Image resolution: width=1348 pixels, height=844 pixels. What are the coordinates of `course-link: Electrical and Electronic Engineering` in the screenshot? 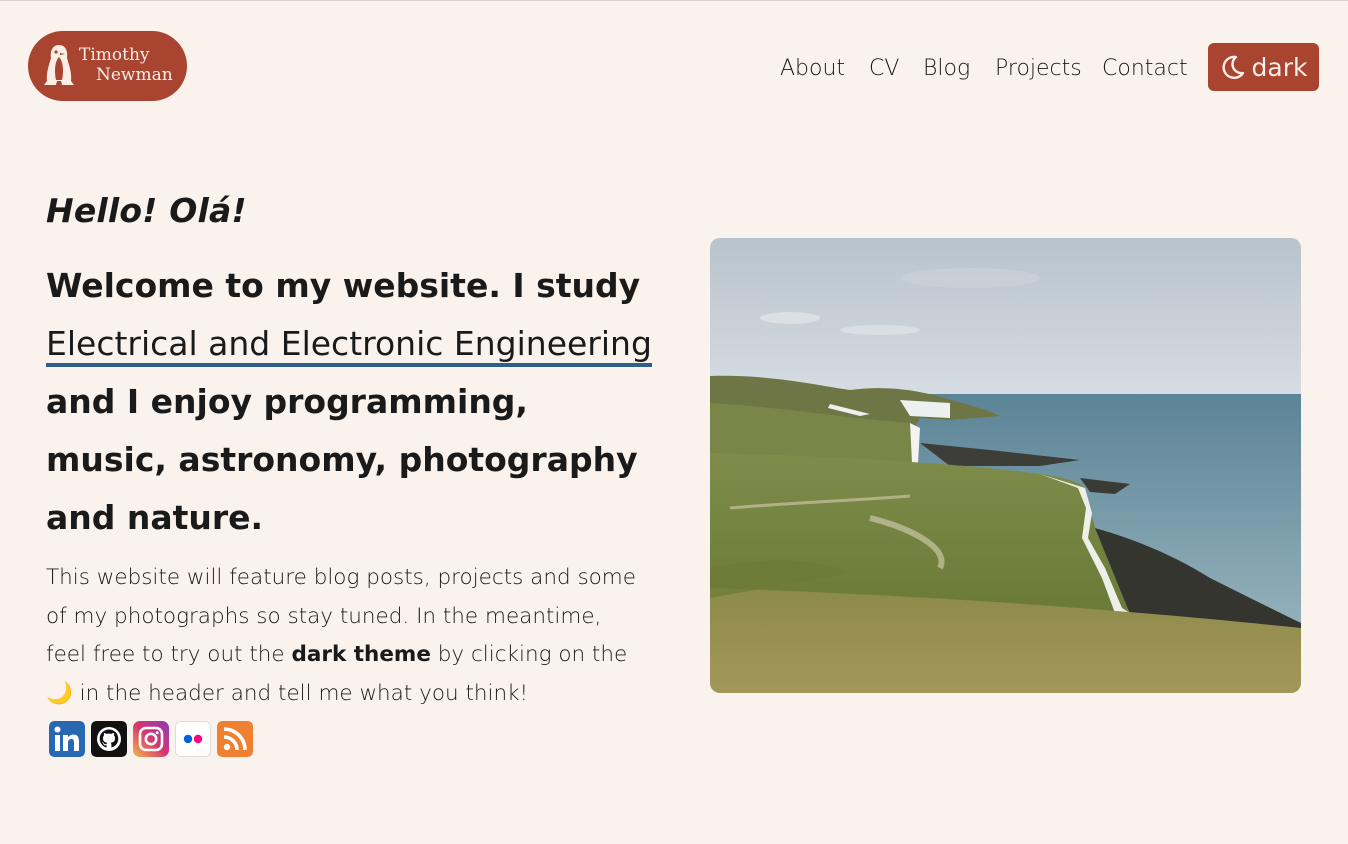 It's located at (349, 345).